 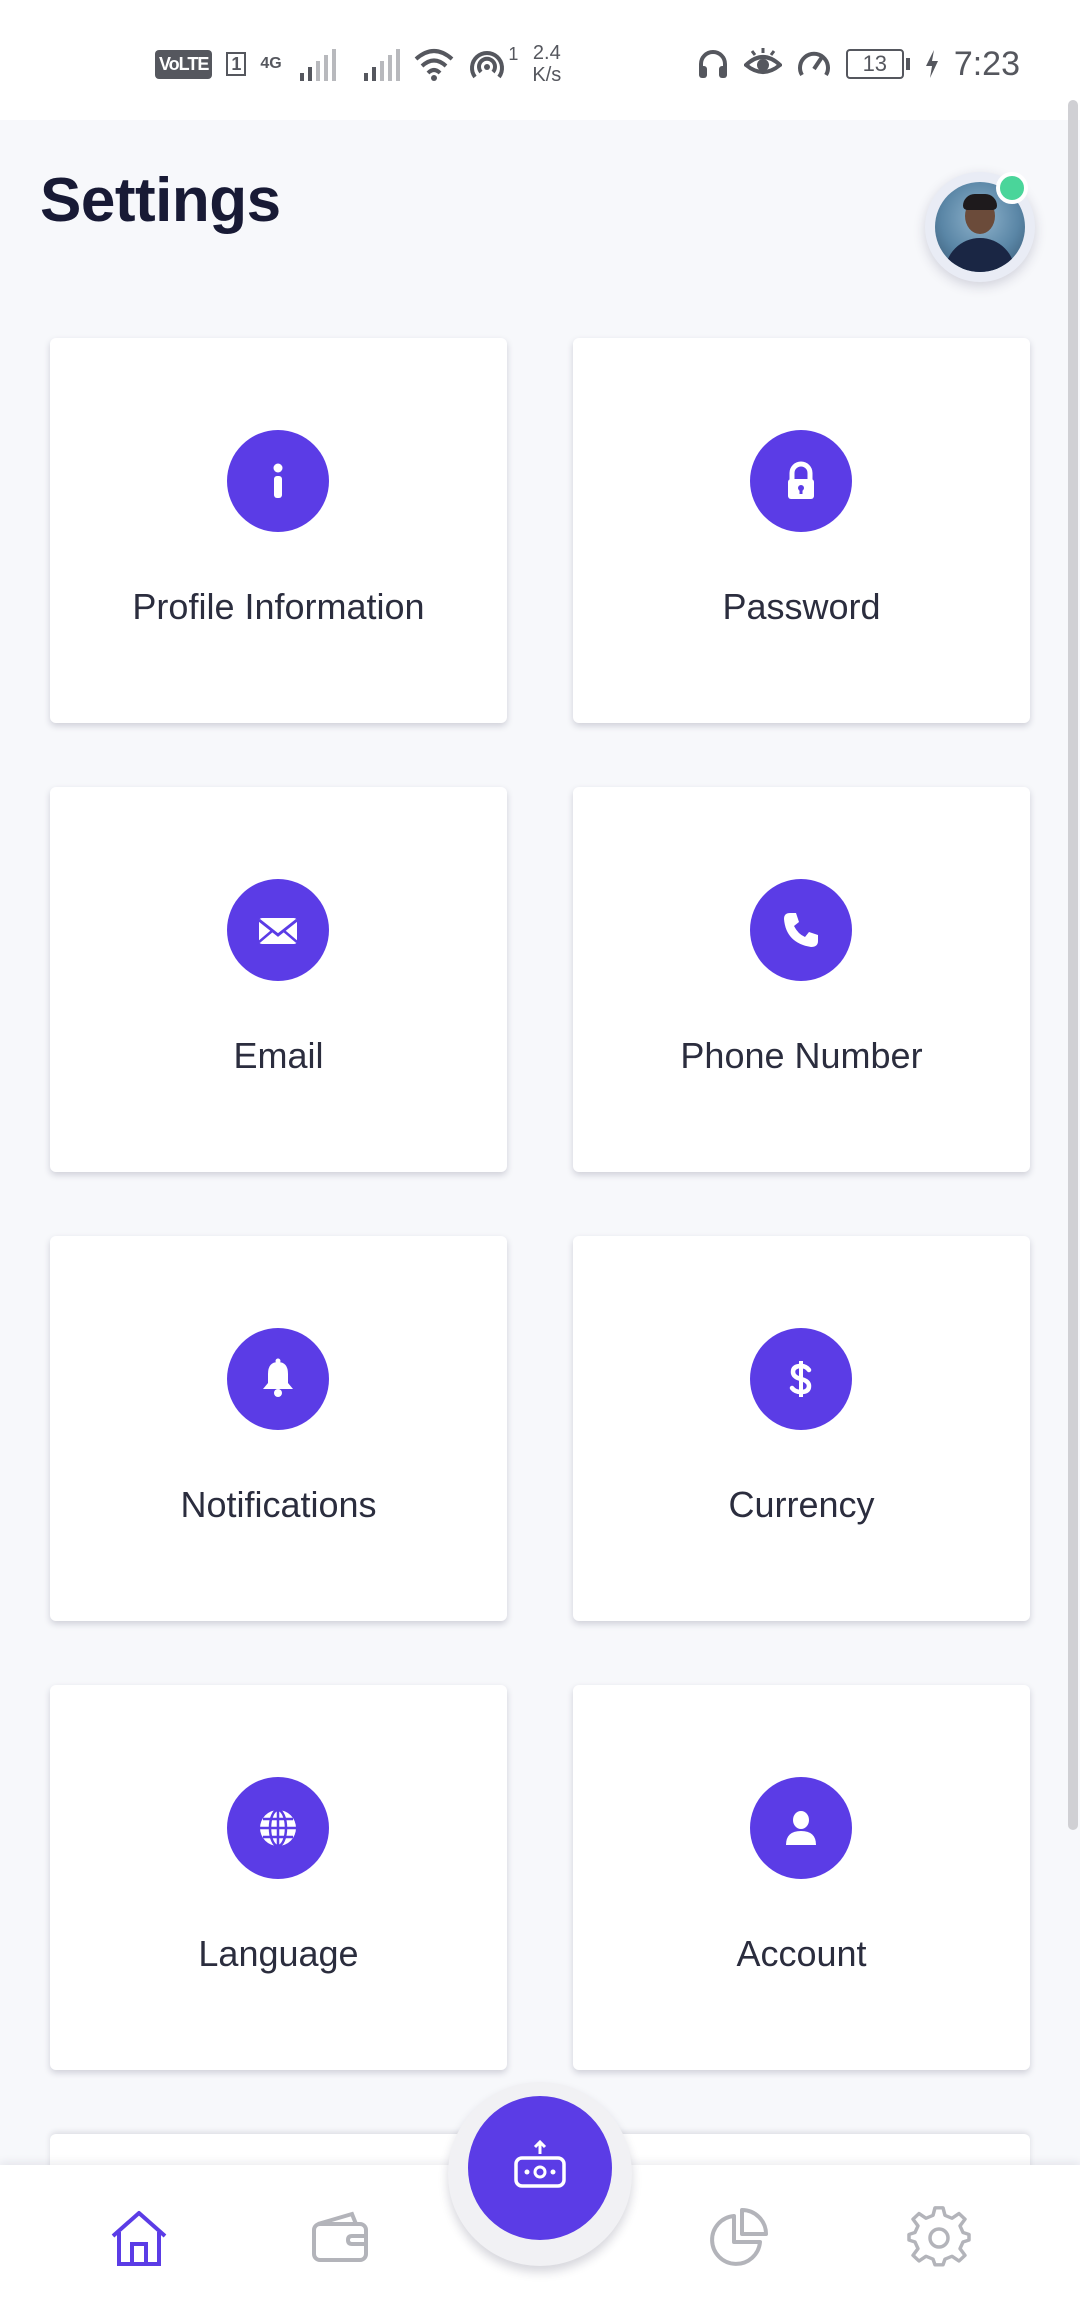 I want to click on user-icon, so click(x=801, y=1828).